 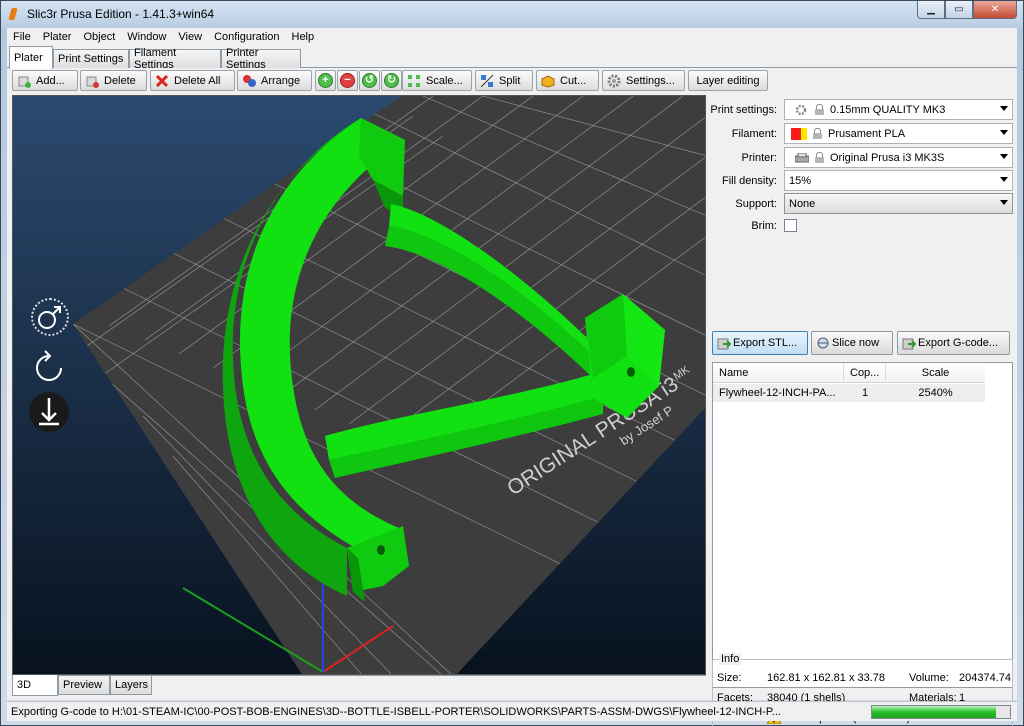 What do you see at coordinates (898, 203) in the screenshot?
I see `support-combo: None` at bounding box center [898, 203].